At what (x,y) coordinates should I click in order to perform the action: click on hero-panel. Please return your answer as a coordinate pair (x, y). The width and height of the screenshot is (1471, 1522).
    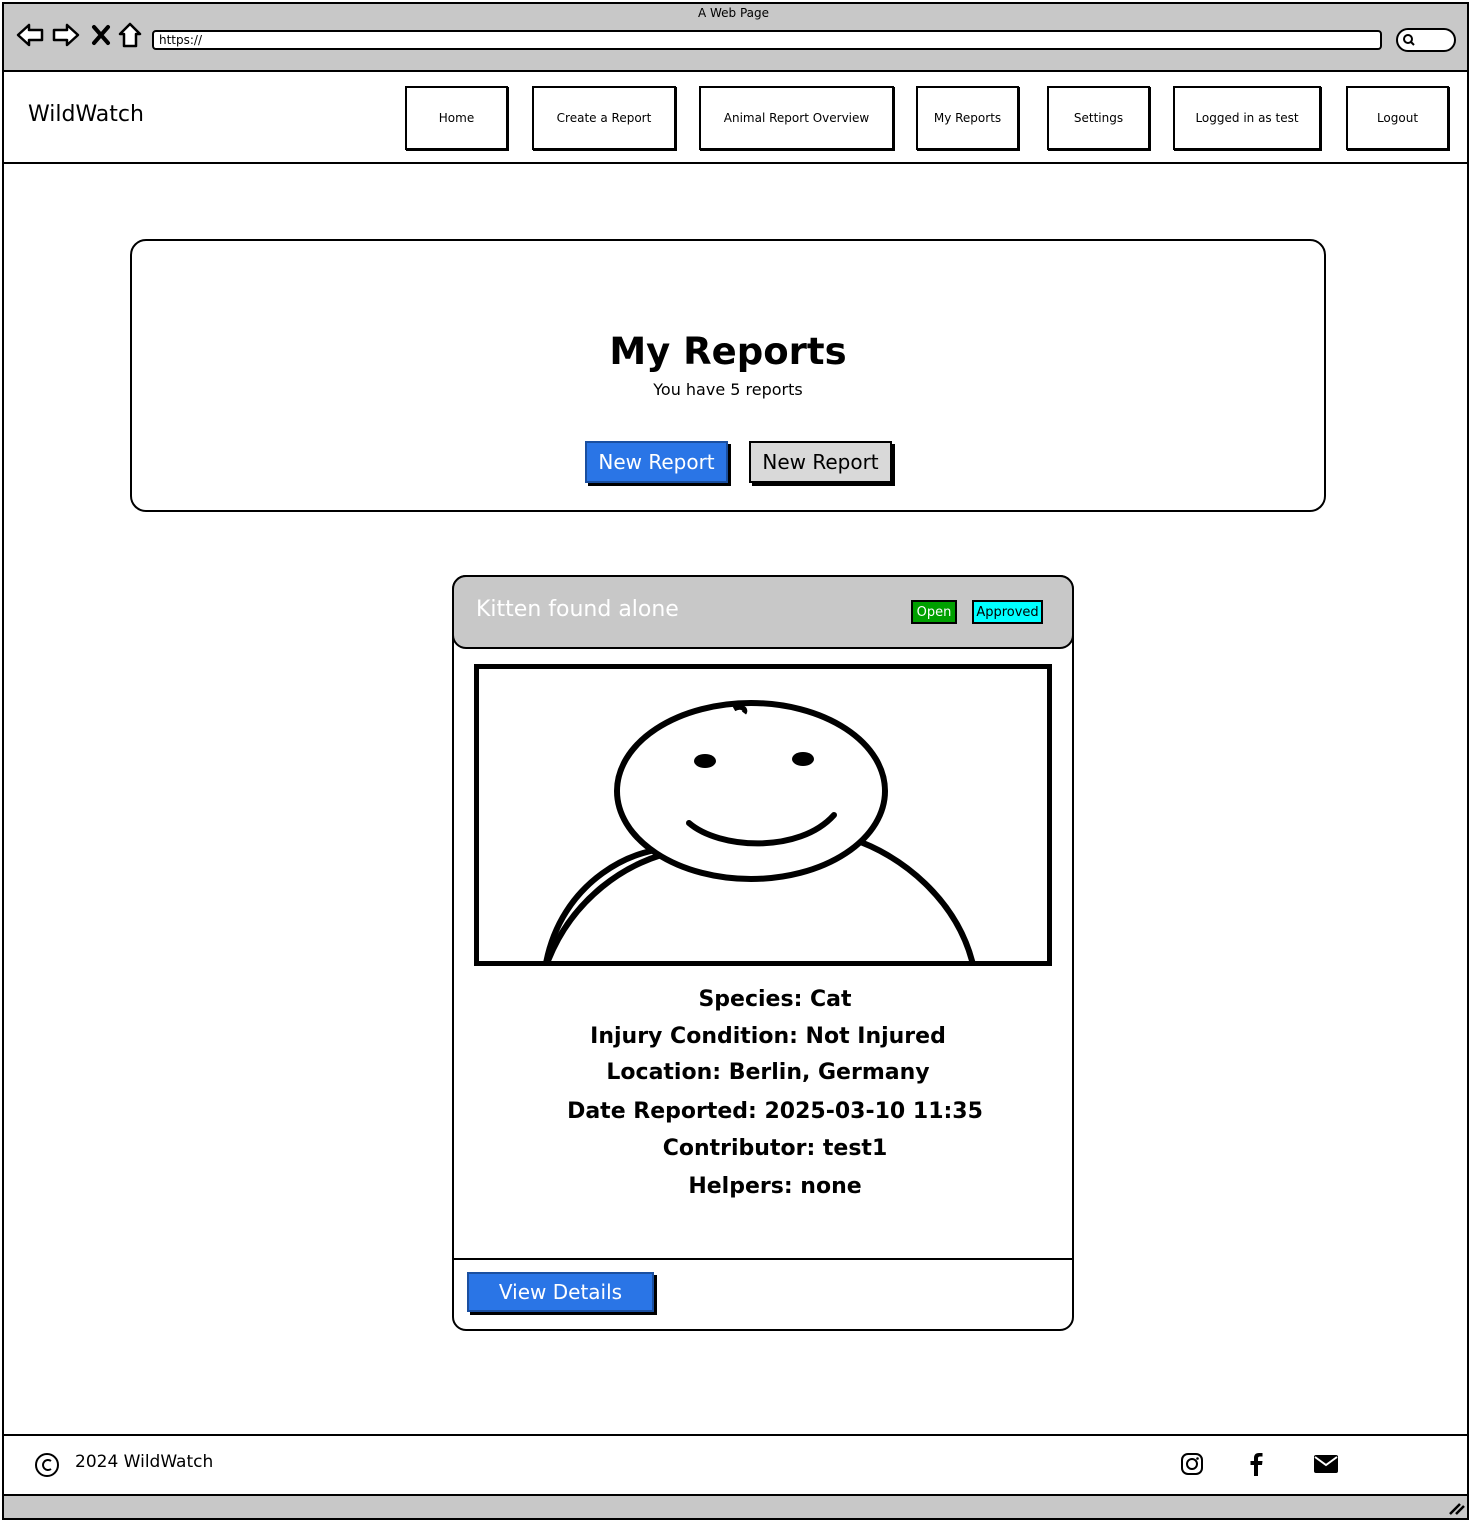
    Looking at the image, I should click on (728, 375).